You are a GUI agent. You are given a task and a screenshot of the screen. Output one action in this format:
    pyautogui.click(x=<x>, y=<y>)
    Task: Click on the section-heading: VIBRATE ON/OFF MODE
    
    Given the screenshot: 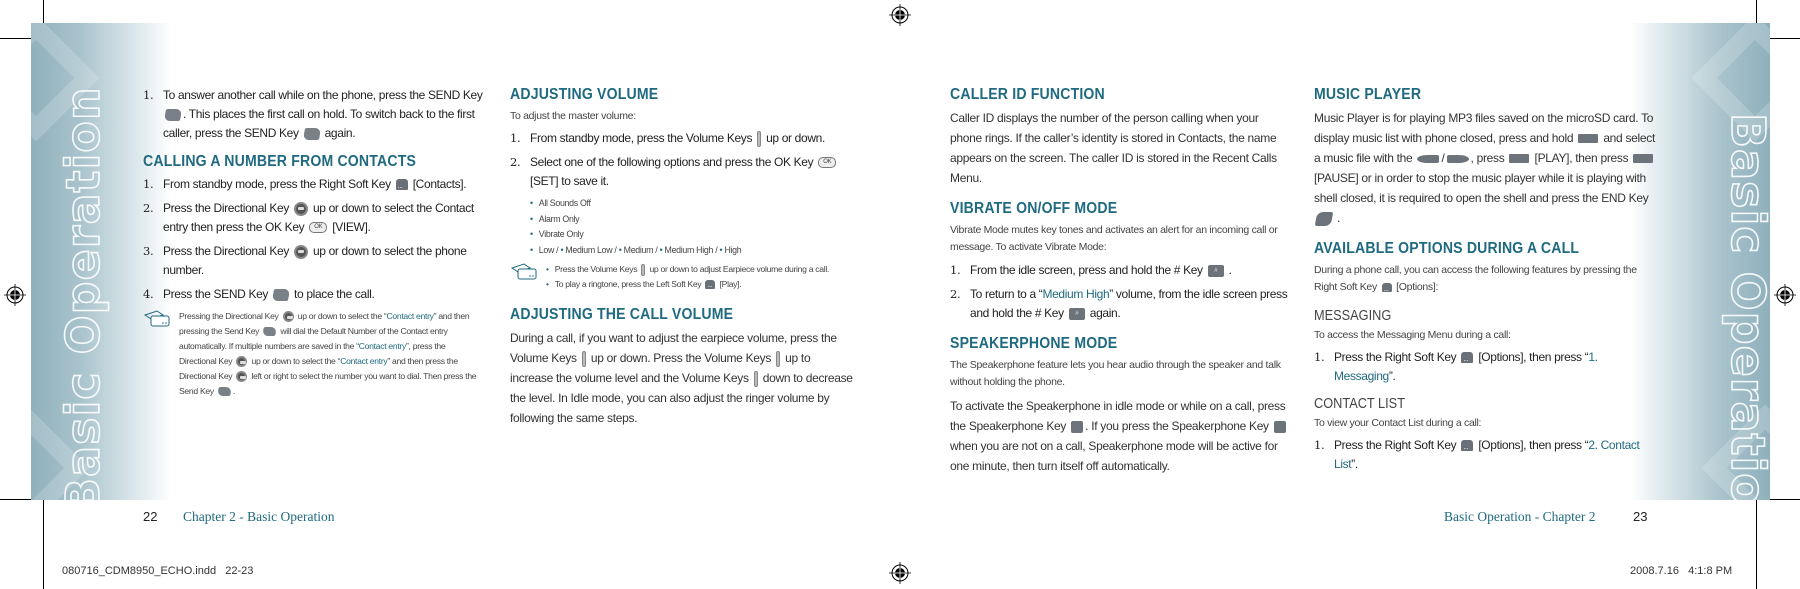 What is the action you would take?
    pyautogui.click(x=1034, y=208)
    